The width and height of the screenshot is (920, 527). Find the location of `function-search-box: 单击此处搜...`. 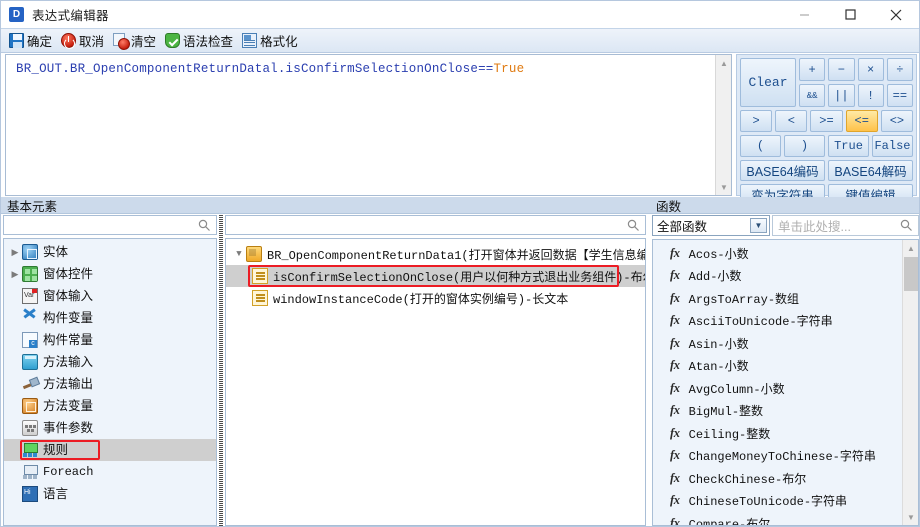

function-search-box: 单击此处搜... is located at coordinates (845, 225).